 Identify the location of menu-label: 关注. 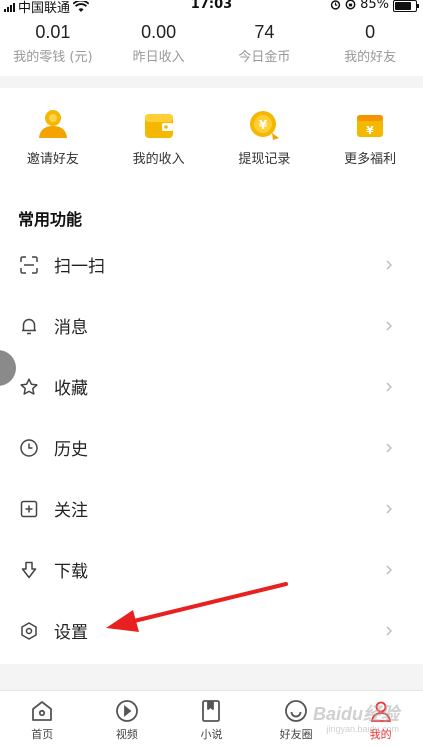
(71, 511).